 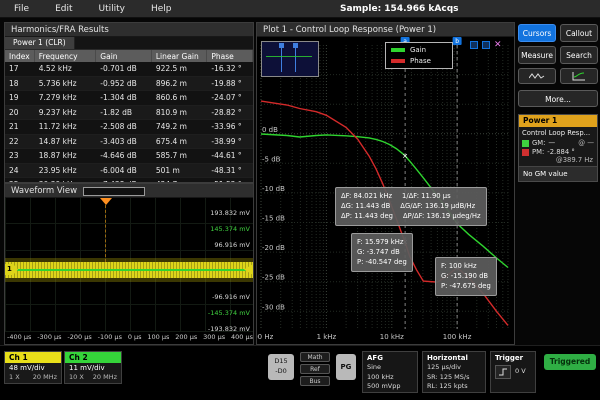 I want to click on table-row-22: 22 14.87 kHz -3.403 dB 675.4 m -38.99 °, so click(x=129, y=142).